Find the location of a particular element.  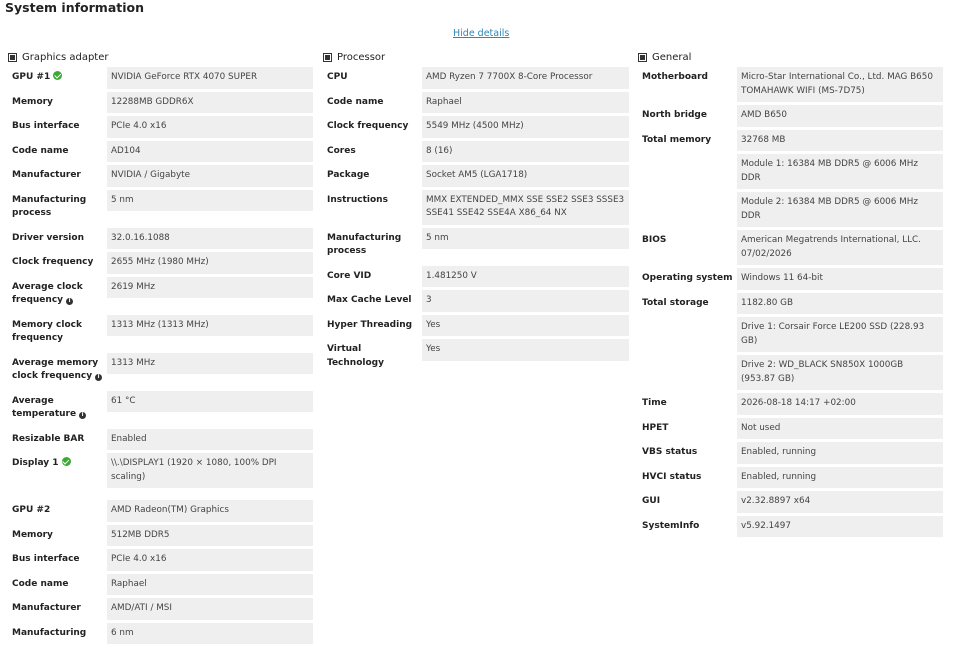

row-label: VBS status is located at coordinates (687, 453).